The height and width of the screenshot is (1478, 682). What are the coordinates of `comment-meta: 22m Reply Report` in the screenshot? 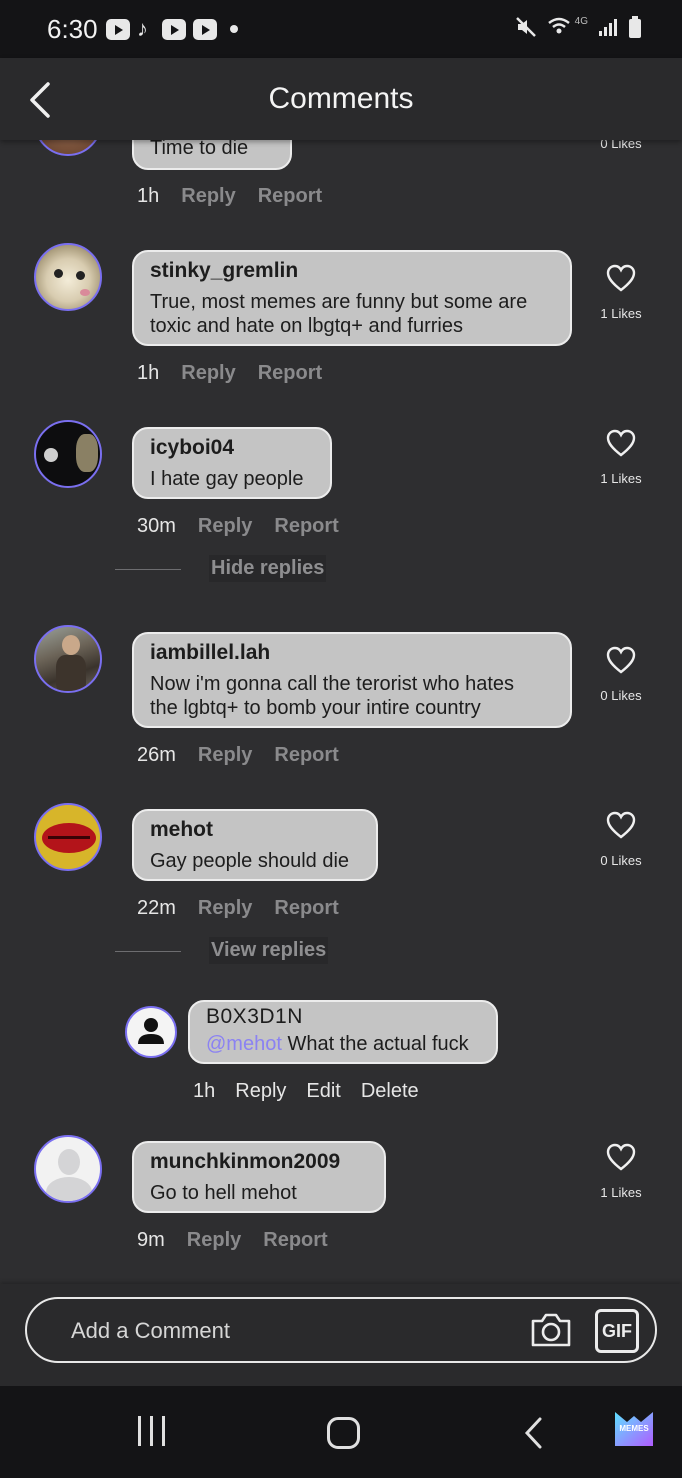 It's located at (238, 908).